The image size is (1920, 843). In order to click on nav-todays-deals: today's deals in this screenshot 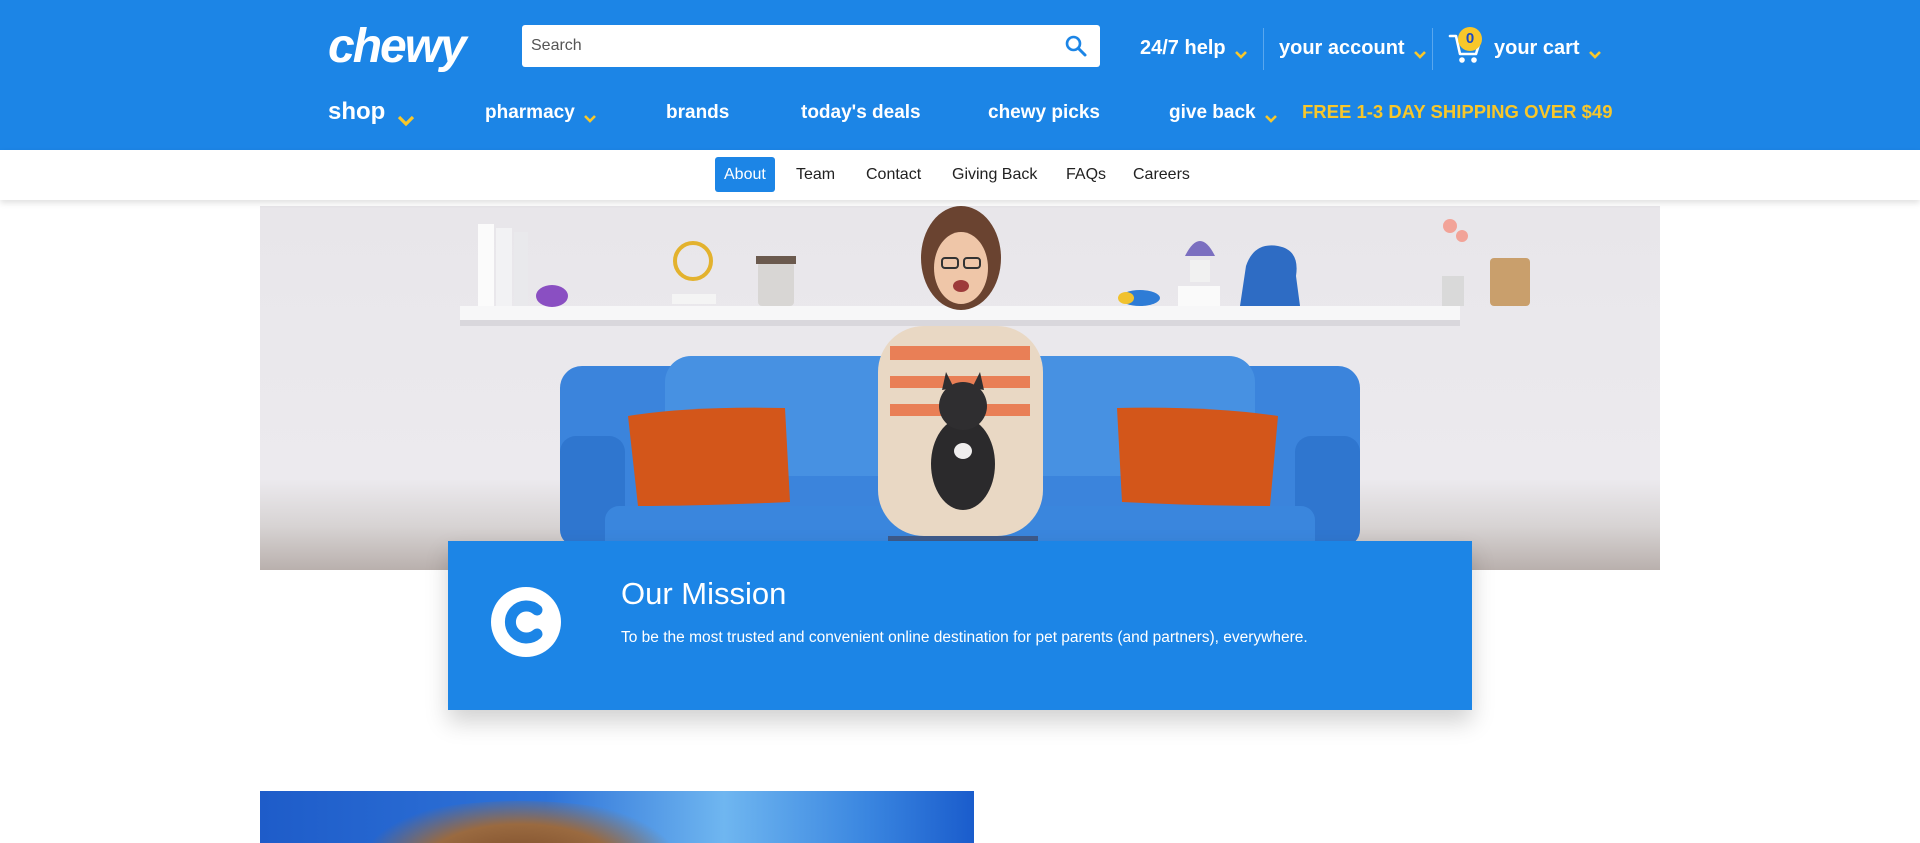, I will do `click(861, 113)`.